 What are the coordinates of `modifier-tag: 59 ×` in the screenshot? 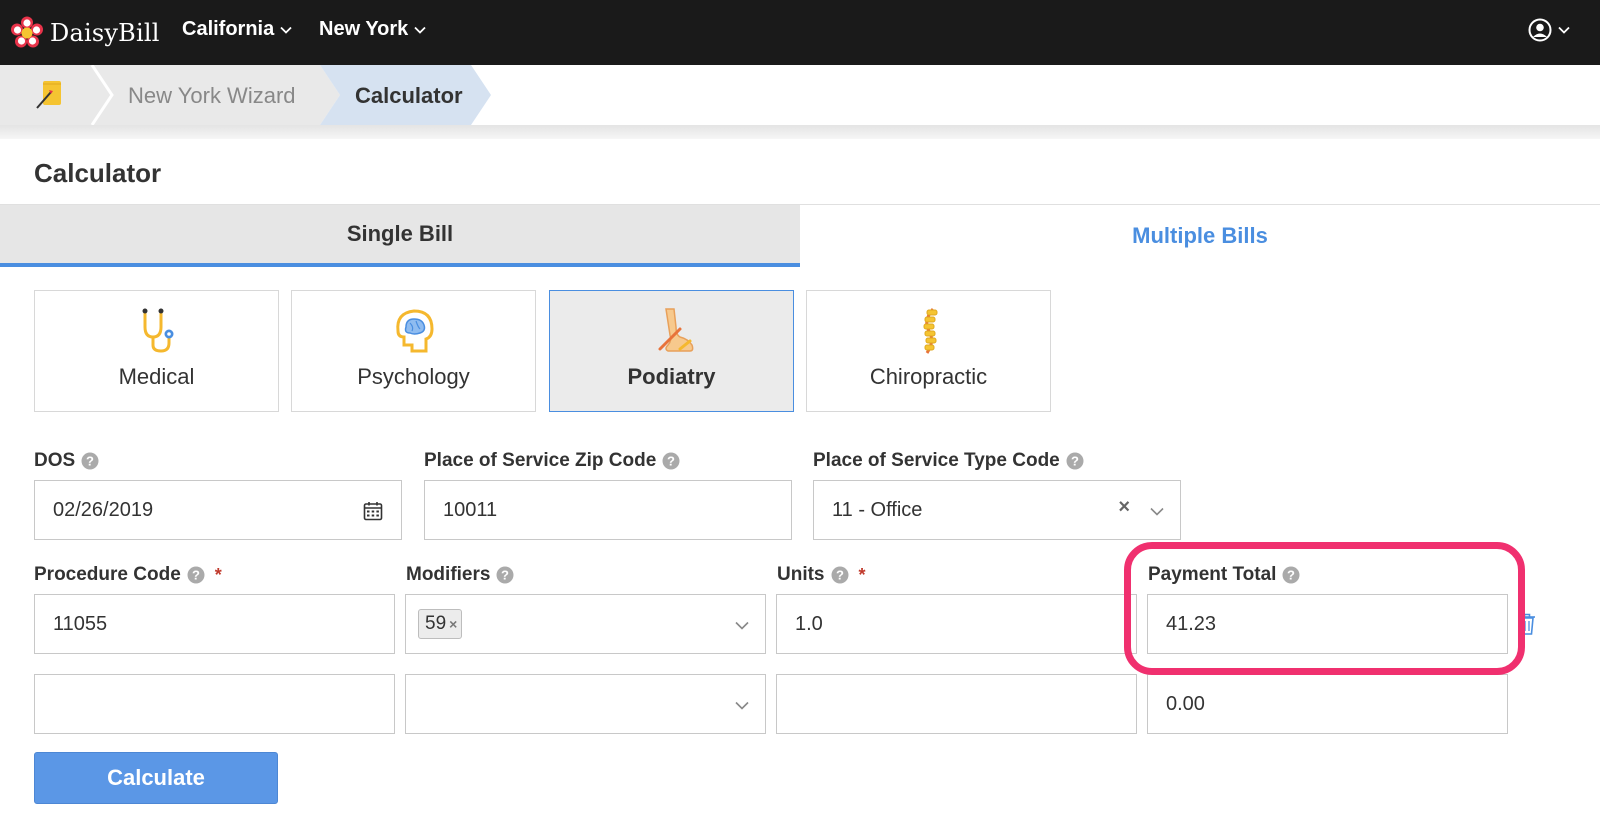 It's located at (440, 624).